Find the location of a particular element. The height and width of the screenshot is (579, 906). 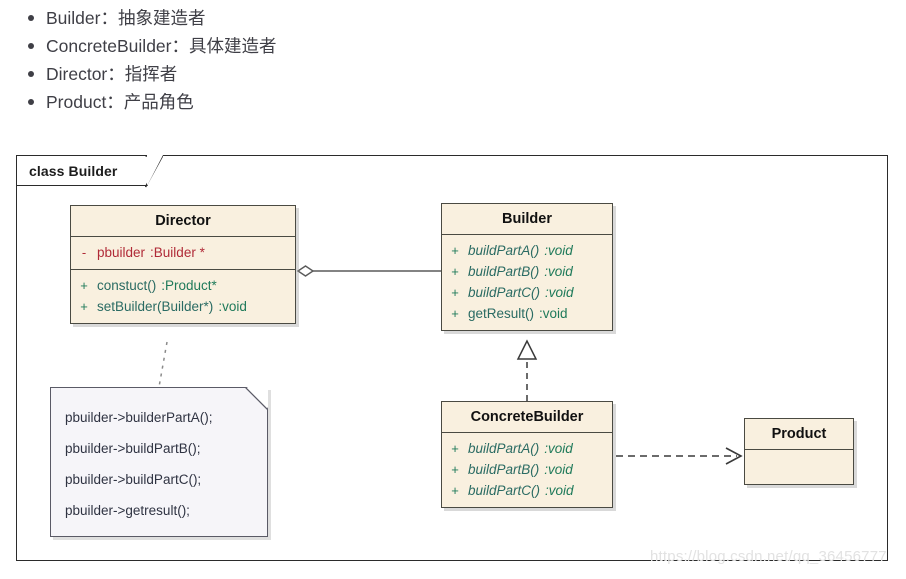

uml-class-product: Product is located at coordinates (799, 451).